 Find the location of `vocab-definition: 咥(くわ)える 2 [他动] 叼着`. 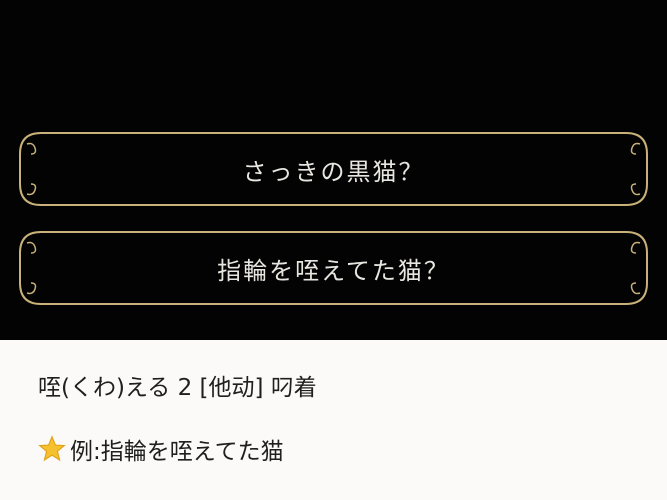

vocab-definition: 咥(くわ)える 2 [他动] 叼着 is located at coordinates (177, 388).